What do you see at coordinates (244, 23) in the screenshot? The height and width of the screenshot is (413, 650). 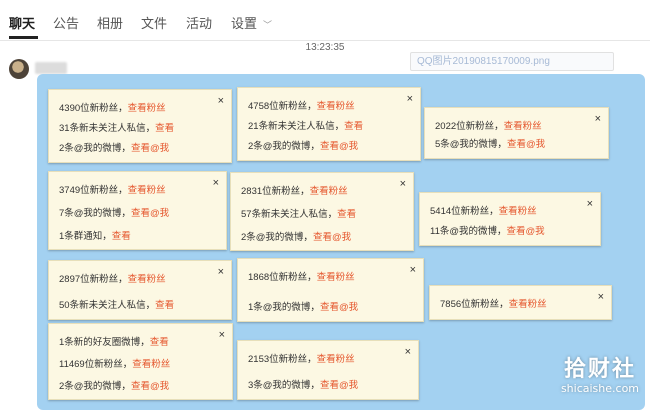 I see `tab-settings-label: 设置` at bounding box center [244, 23].